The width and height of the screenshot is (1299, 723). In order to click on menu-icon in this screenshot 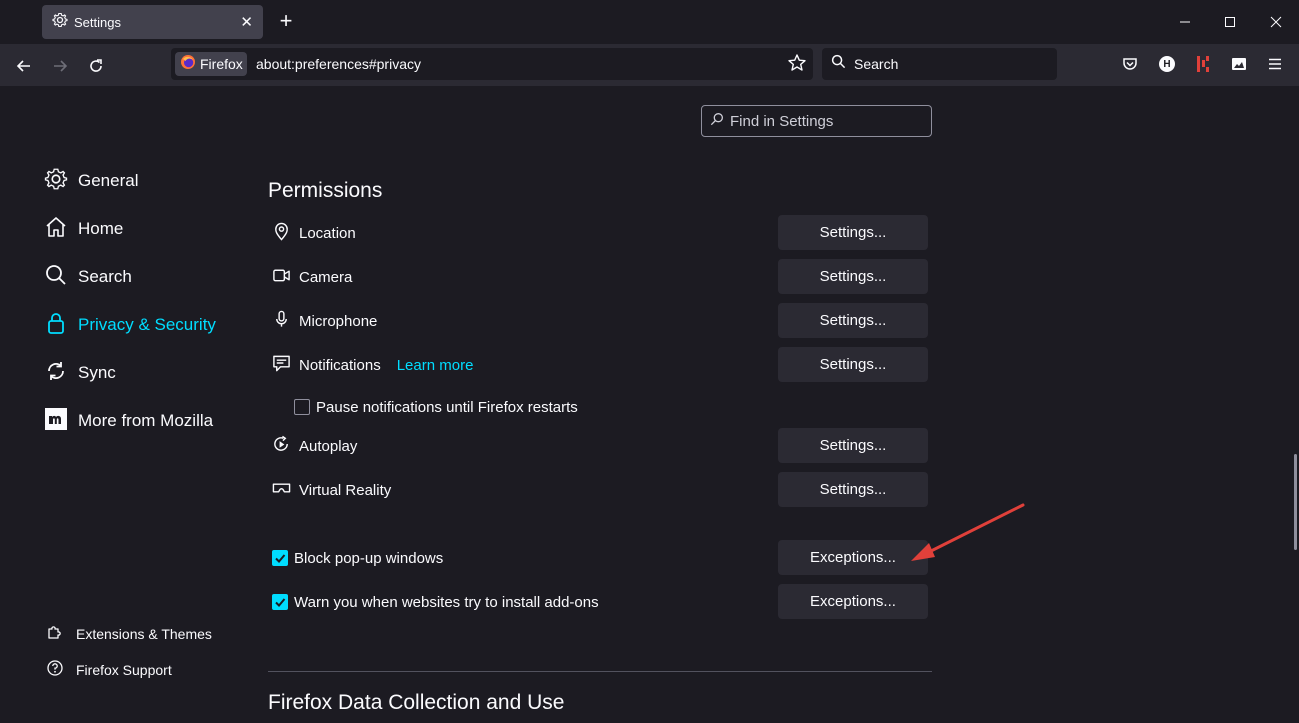, I will do `click(1275, 64)`.